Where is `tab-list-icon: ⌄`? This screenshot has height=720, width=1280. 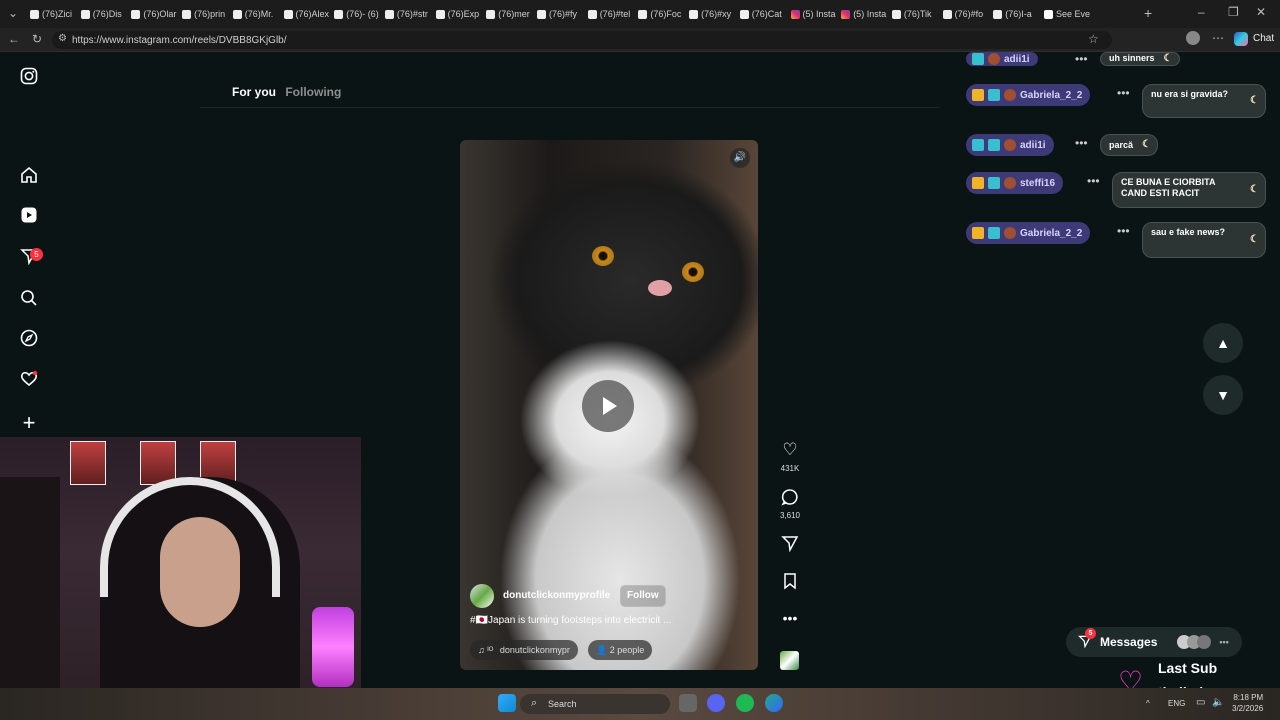 tab-list-icon: ⌄ is located at coordinates (13, 13).